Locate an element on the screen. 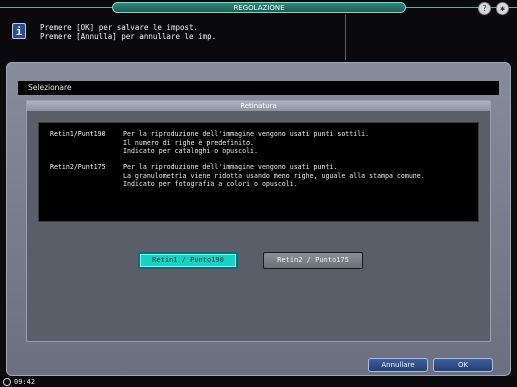 This screenshot has height=387, width=517. status-bar is located at coordinates (258, 381).